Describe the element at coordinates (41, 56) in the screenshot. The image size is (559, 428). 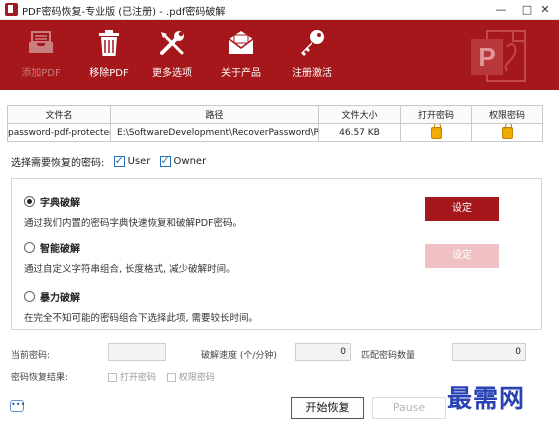
I see `add-pdf-button: 添加PDF` at that location.